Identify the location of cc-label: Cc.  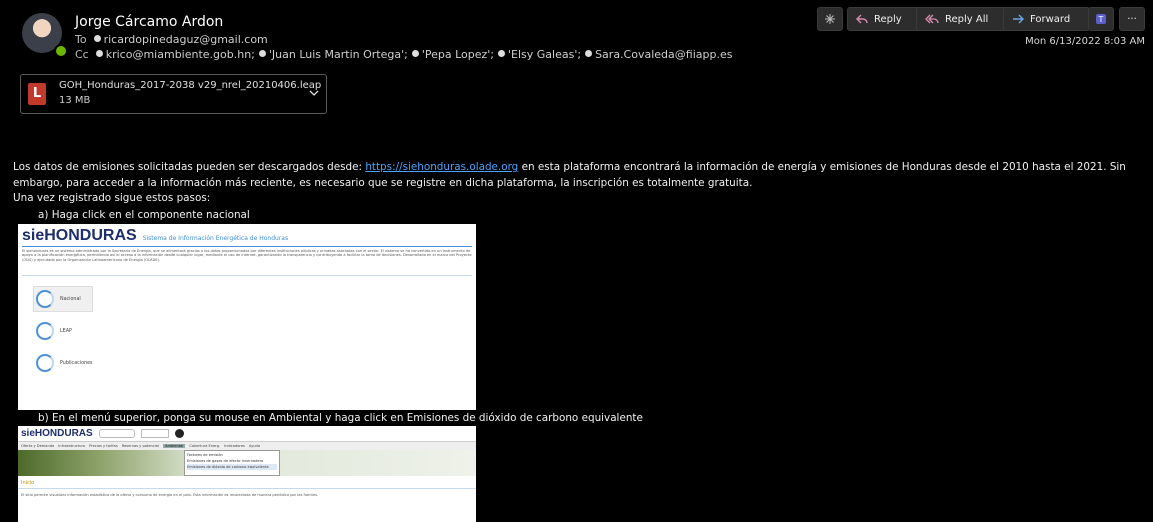
(82, 54).